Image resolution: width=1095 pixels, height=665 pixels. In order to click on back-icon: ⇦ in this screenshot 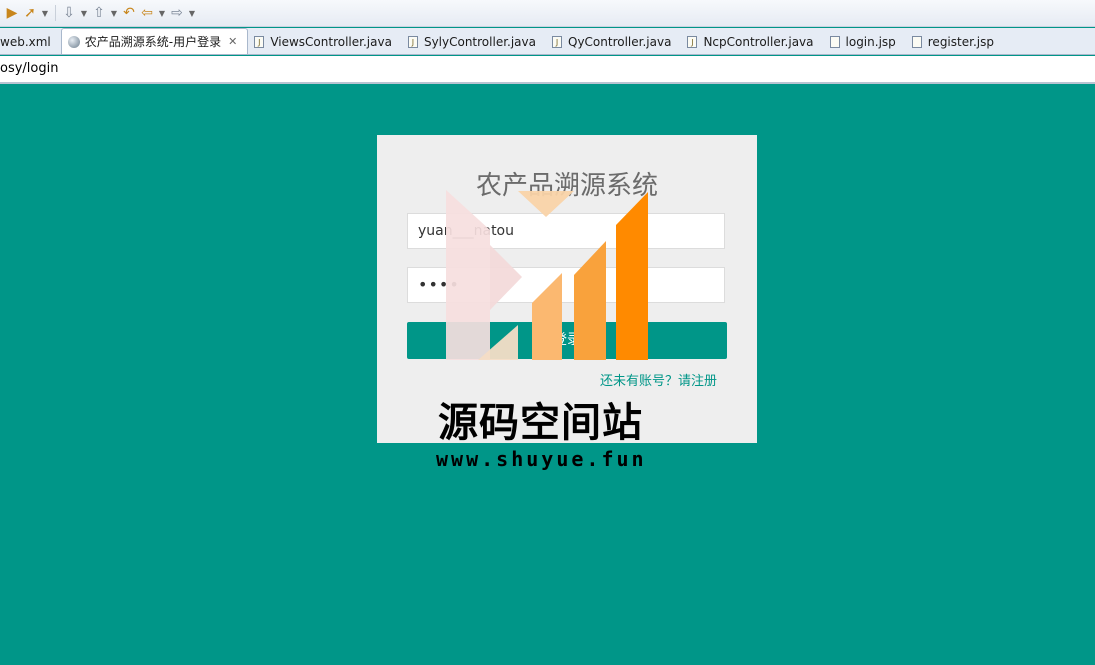, I will do `click(147, 13)`.